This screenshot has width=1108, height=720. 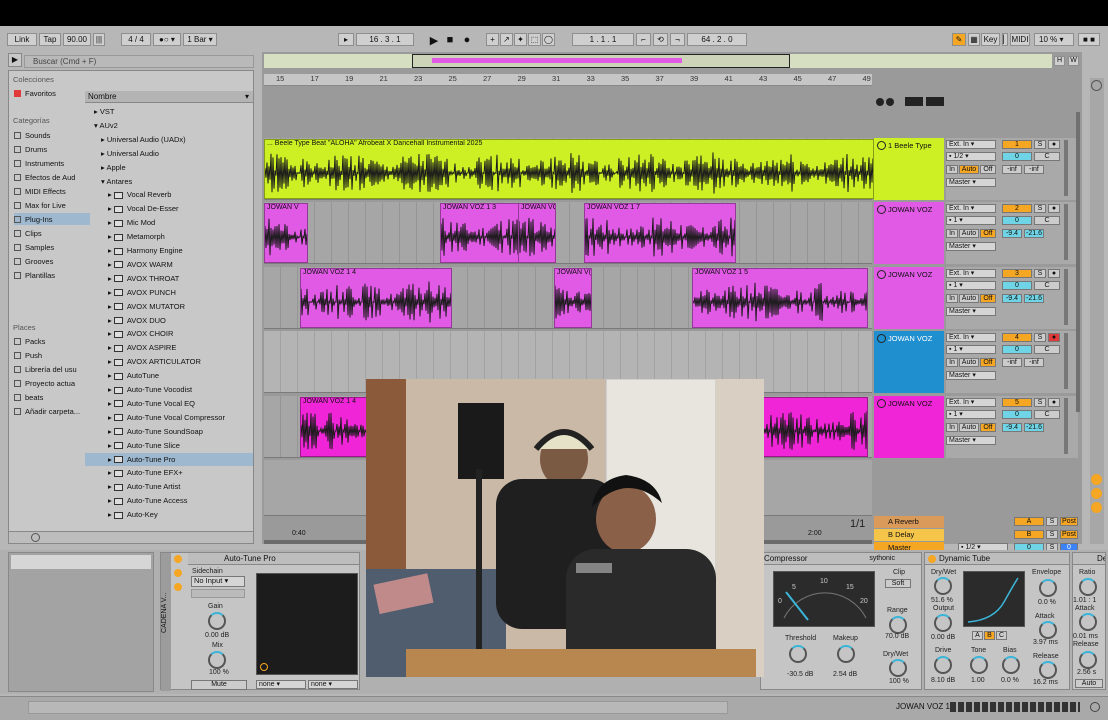 I want to click on browser-tree-item: ▸ AVOX ARTICULATOR, so click(x=169, y=361).